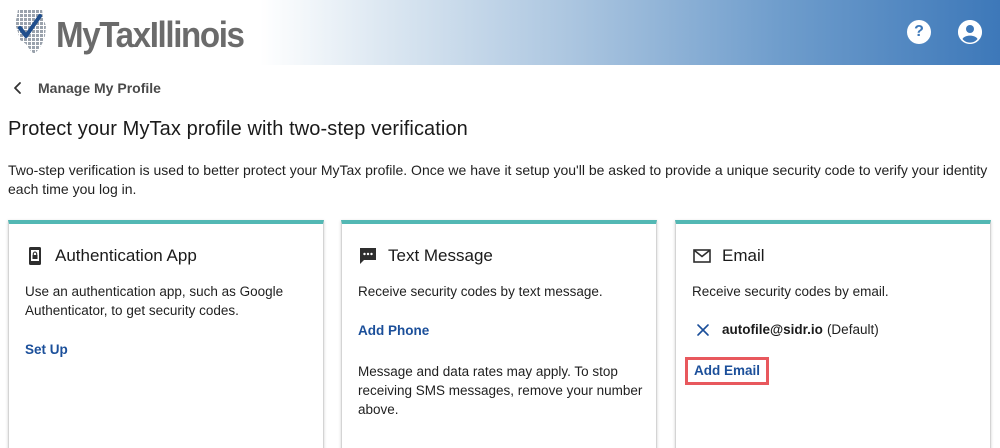  I want to click on logo-illinois: Illinois, so click(197, 34).